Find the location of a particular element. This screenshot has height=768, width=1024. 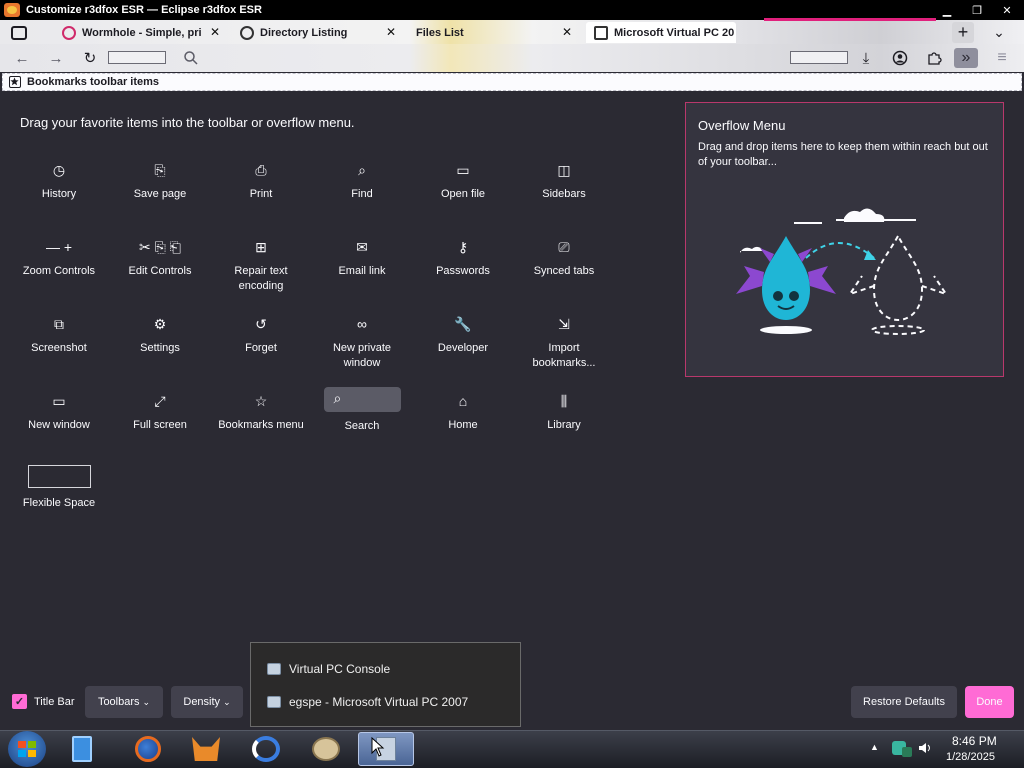

palette-new-window: ▭ New window is located at coordinates (59, 412).